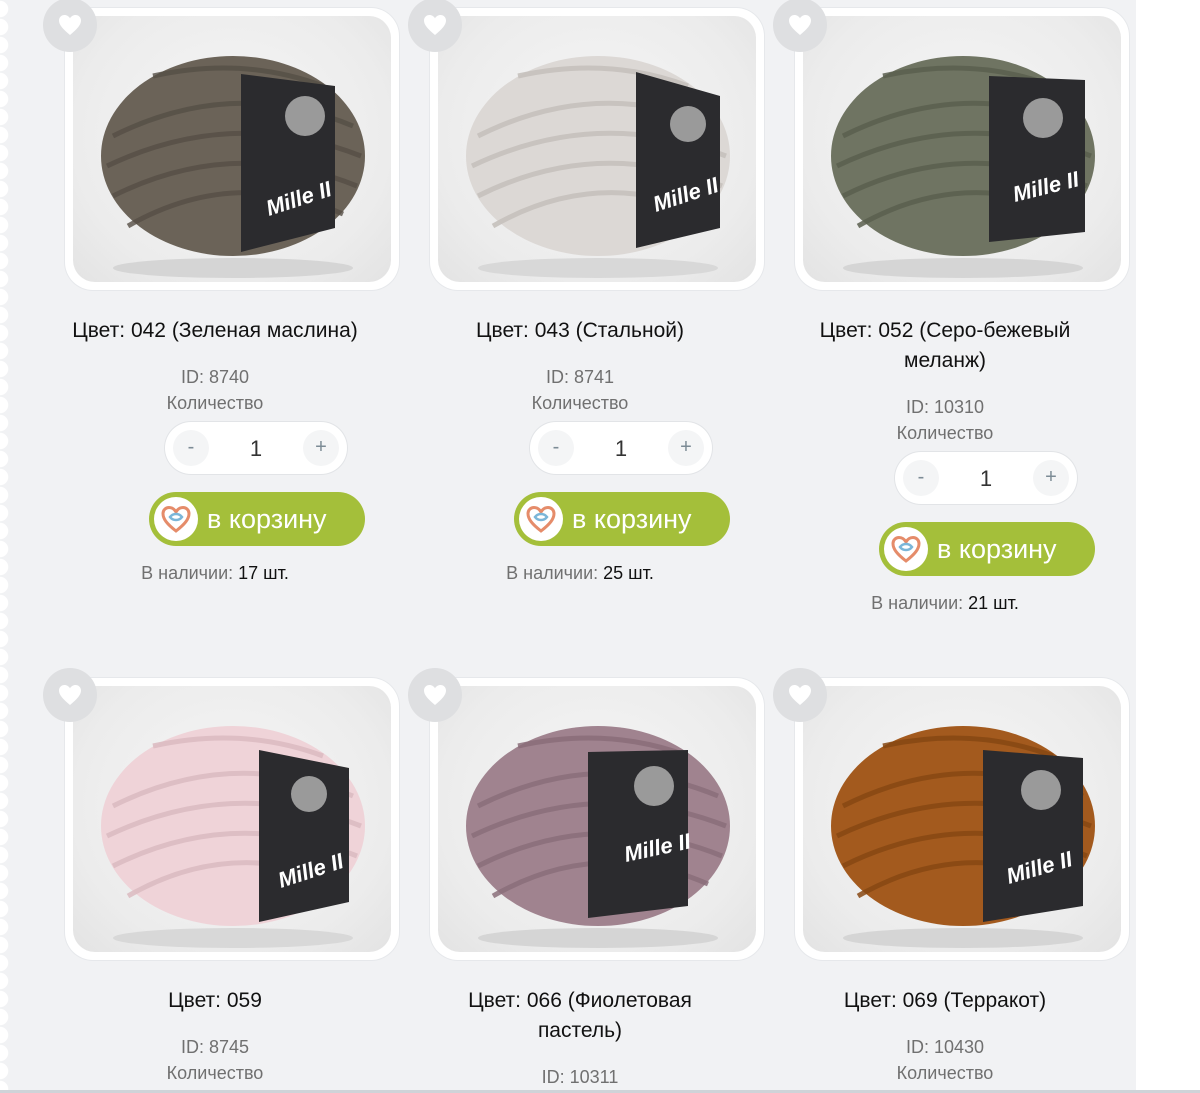  I want to click on product-title-line-2: меланж), so click(945, 361).